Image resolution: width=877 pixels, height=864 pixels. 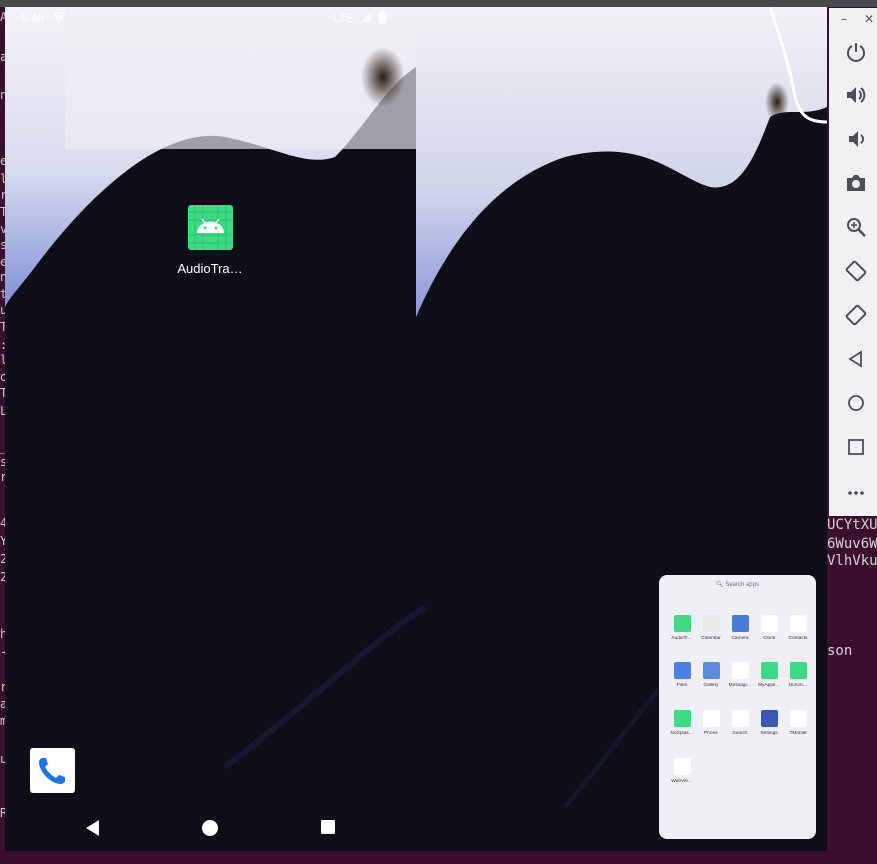 I want to click on notification-icon, so click(x=59, y=17).